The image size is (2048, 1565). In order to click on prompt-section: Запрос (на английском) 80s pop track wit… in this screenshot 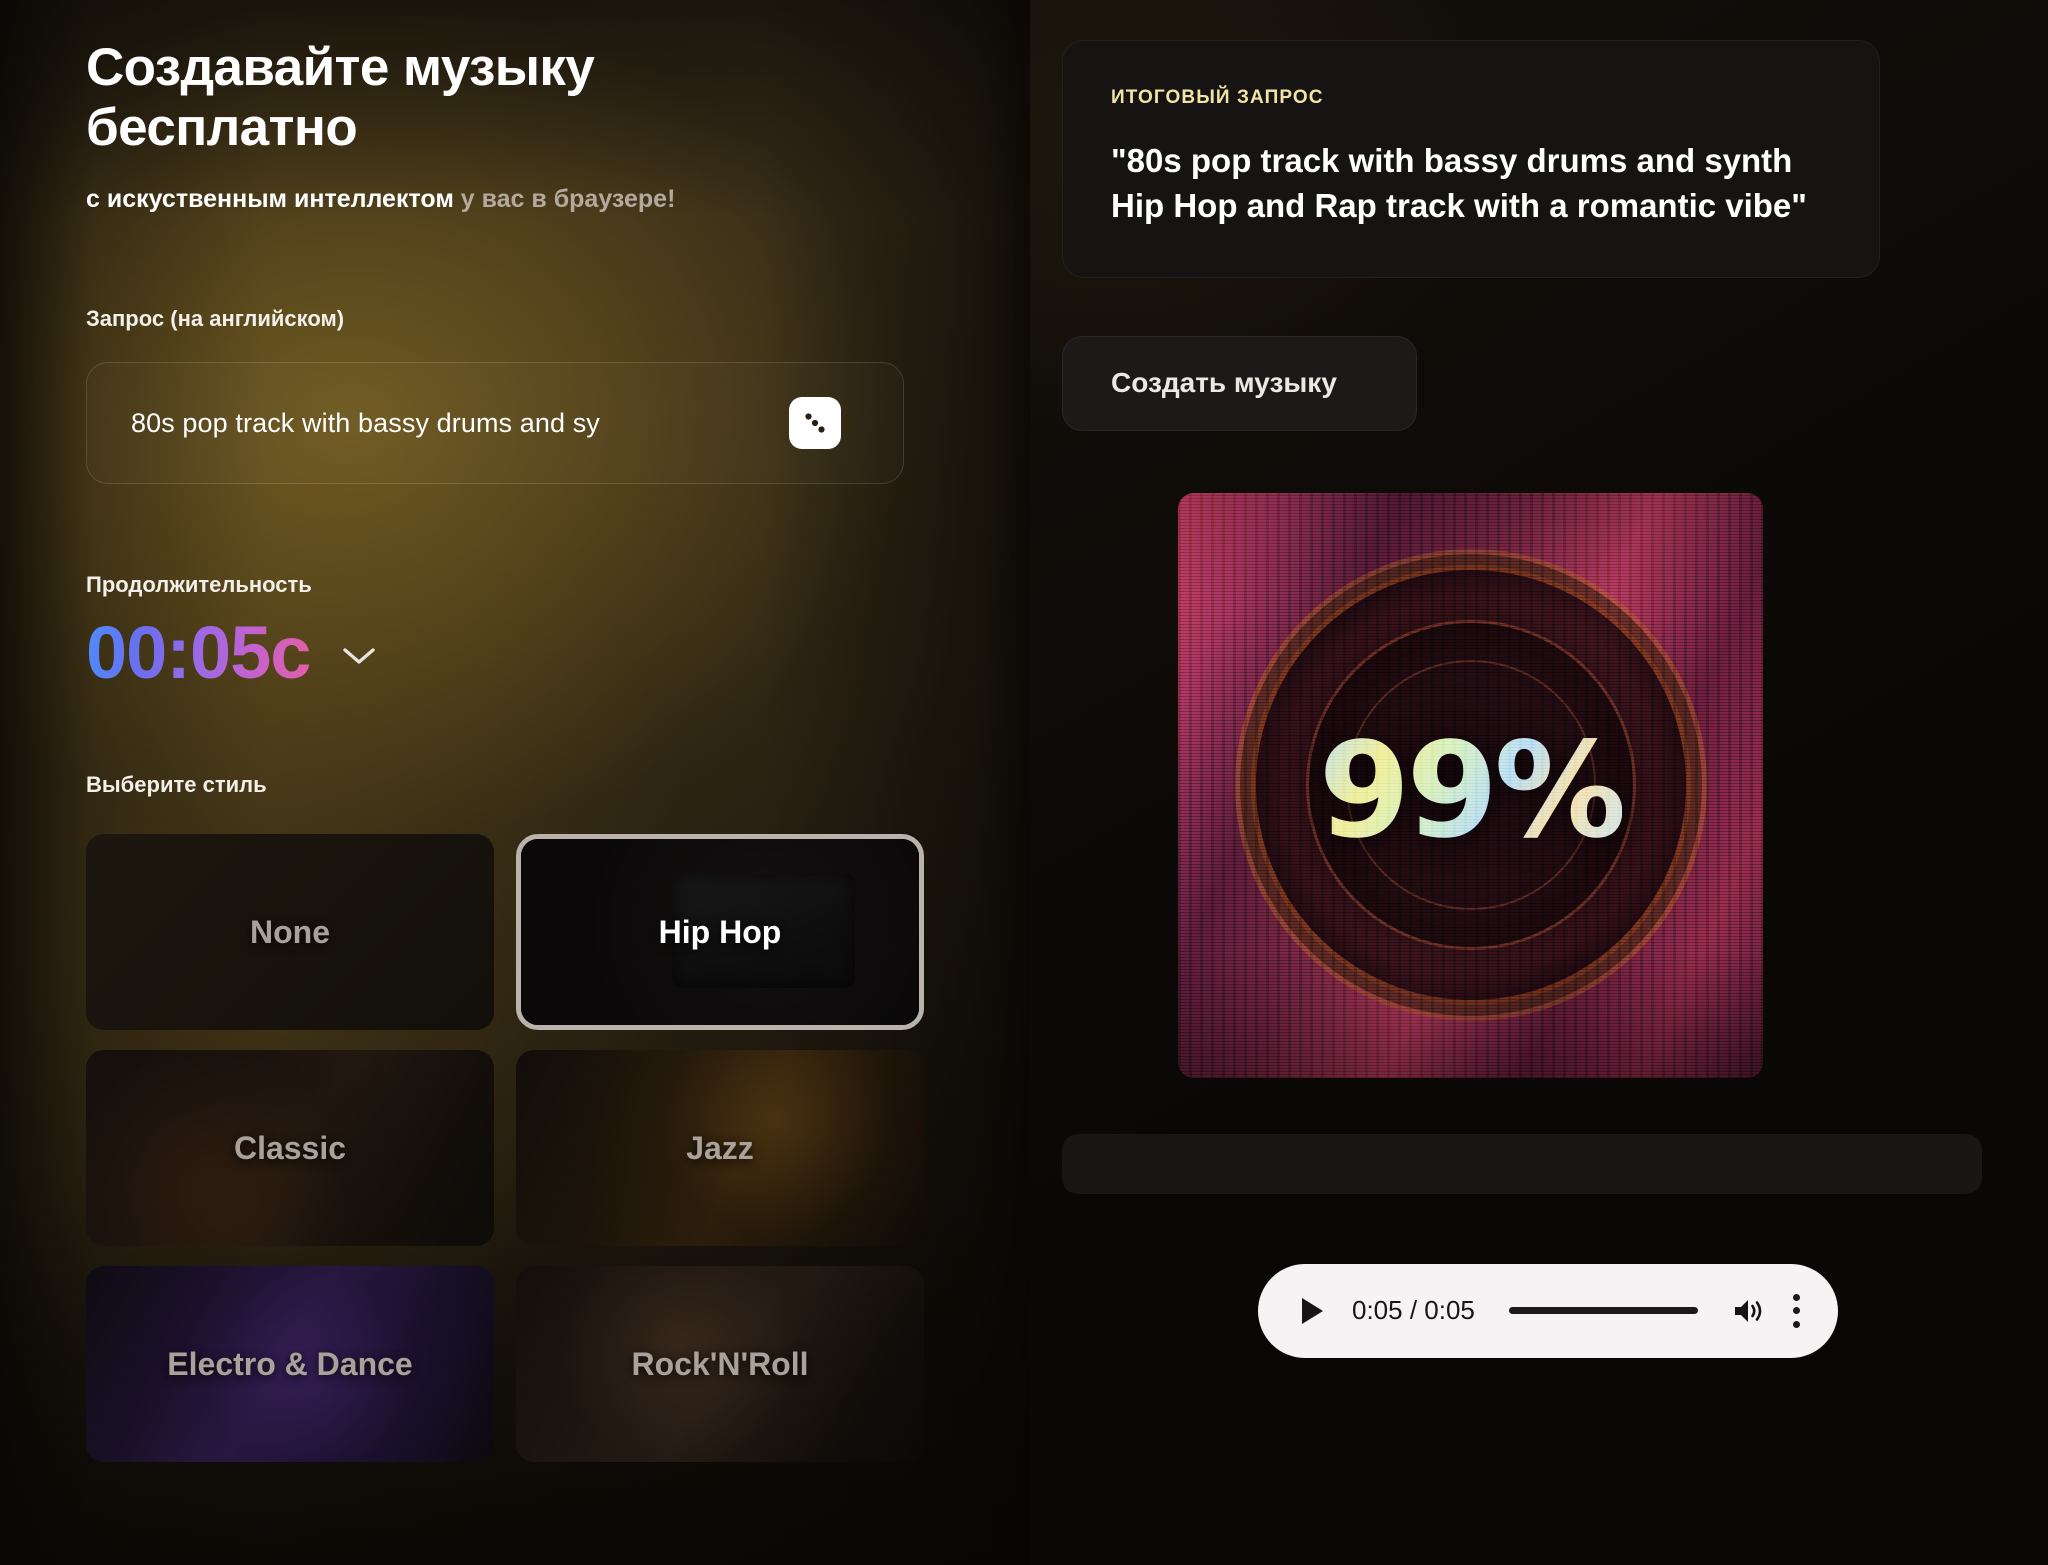, I will do `click(558, 395)`.